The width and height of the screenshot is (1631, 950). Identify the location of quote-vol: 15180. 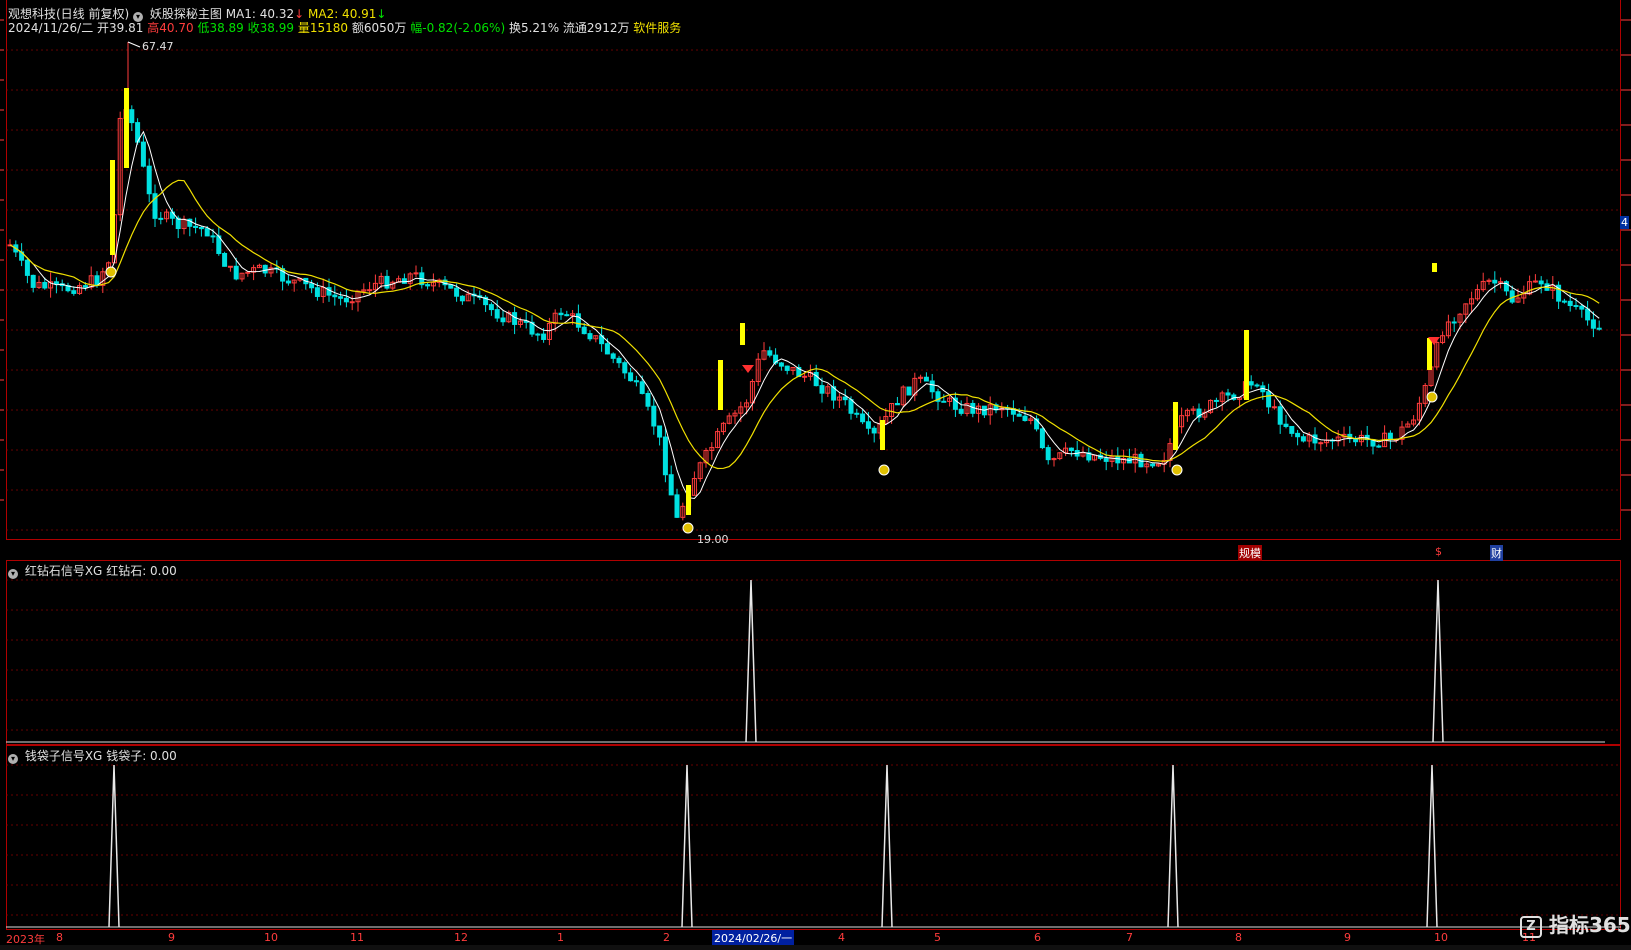
(329, 28).